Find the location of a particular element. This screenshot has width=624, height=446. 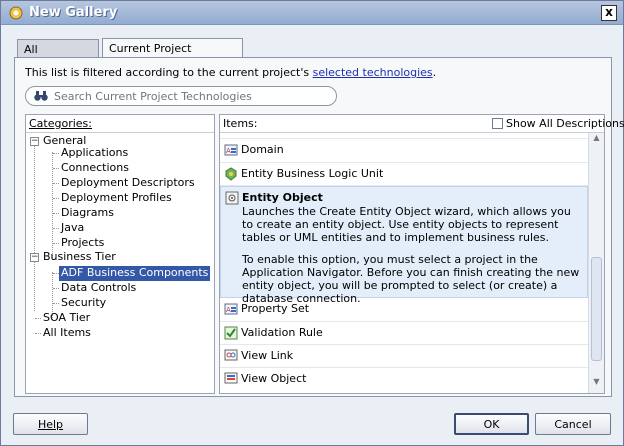

tree-item-adf-business-components: ADF Business Components is located at coordinates (135, 273).